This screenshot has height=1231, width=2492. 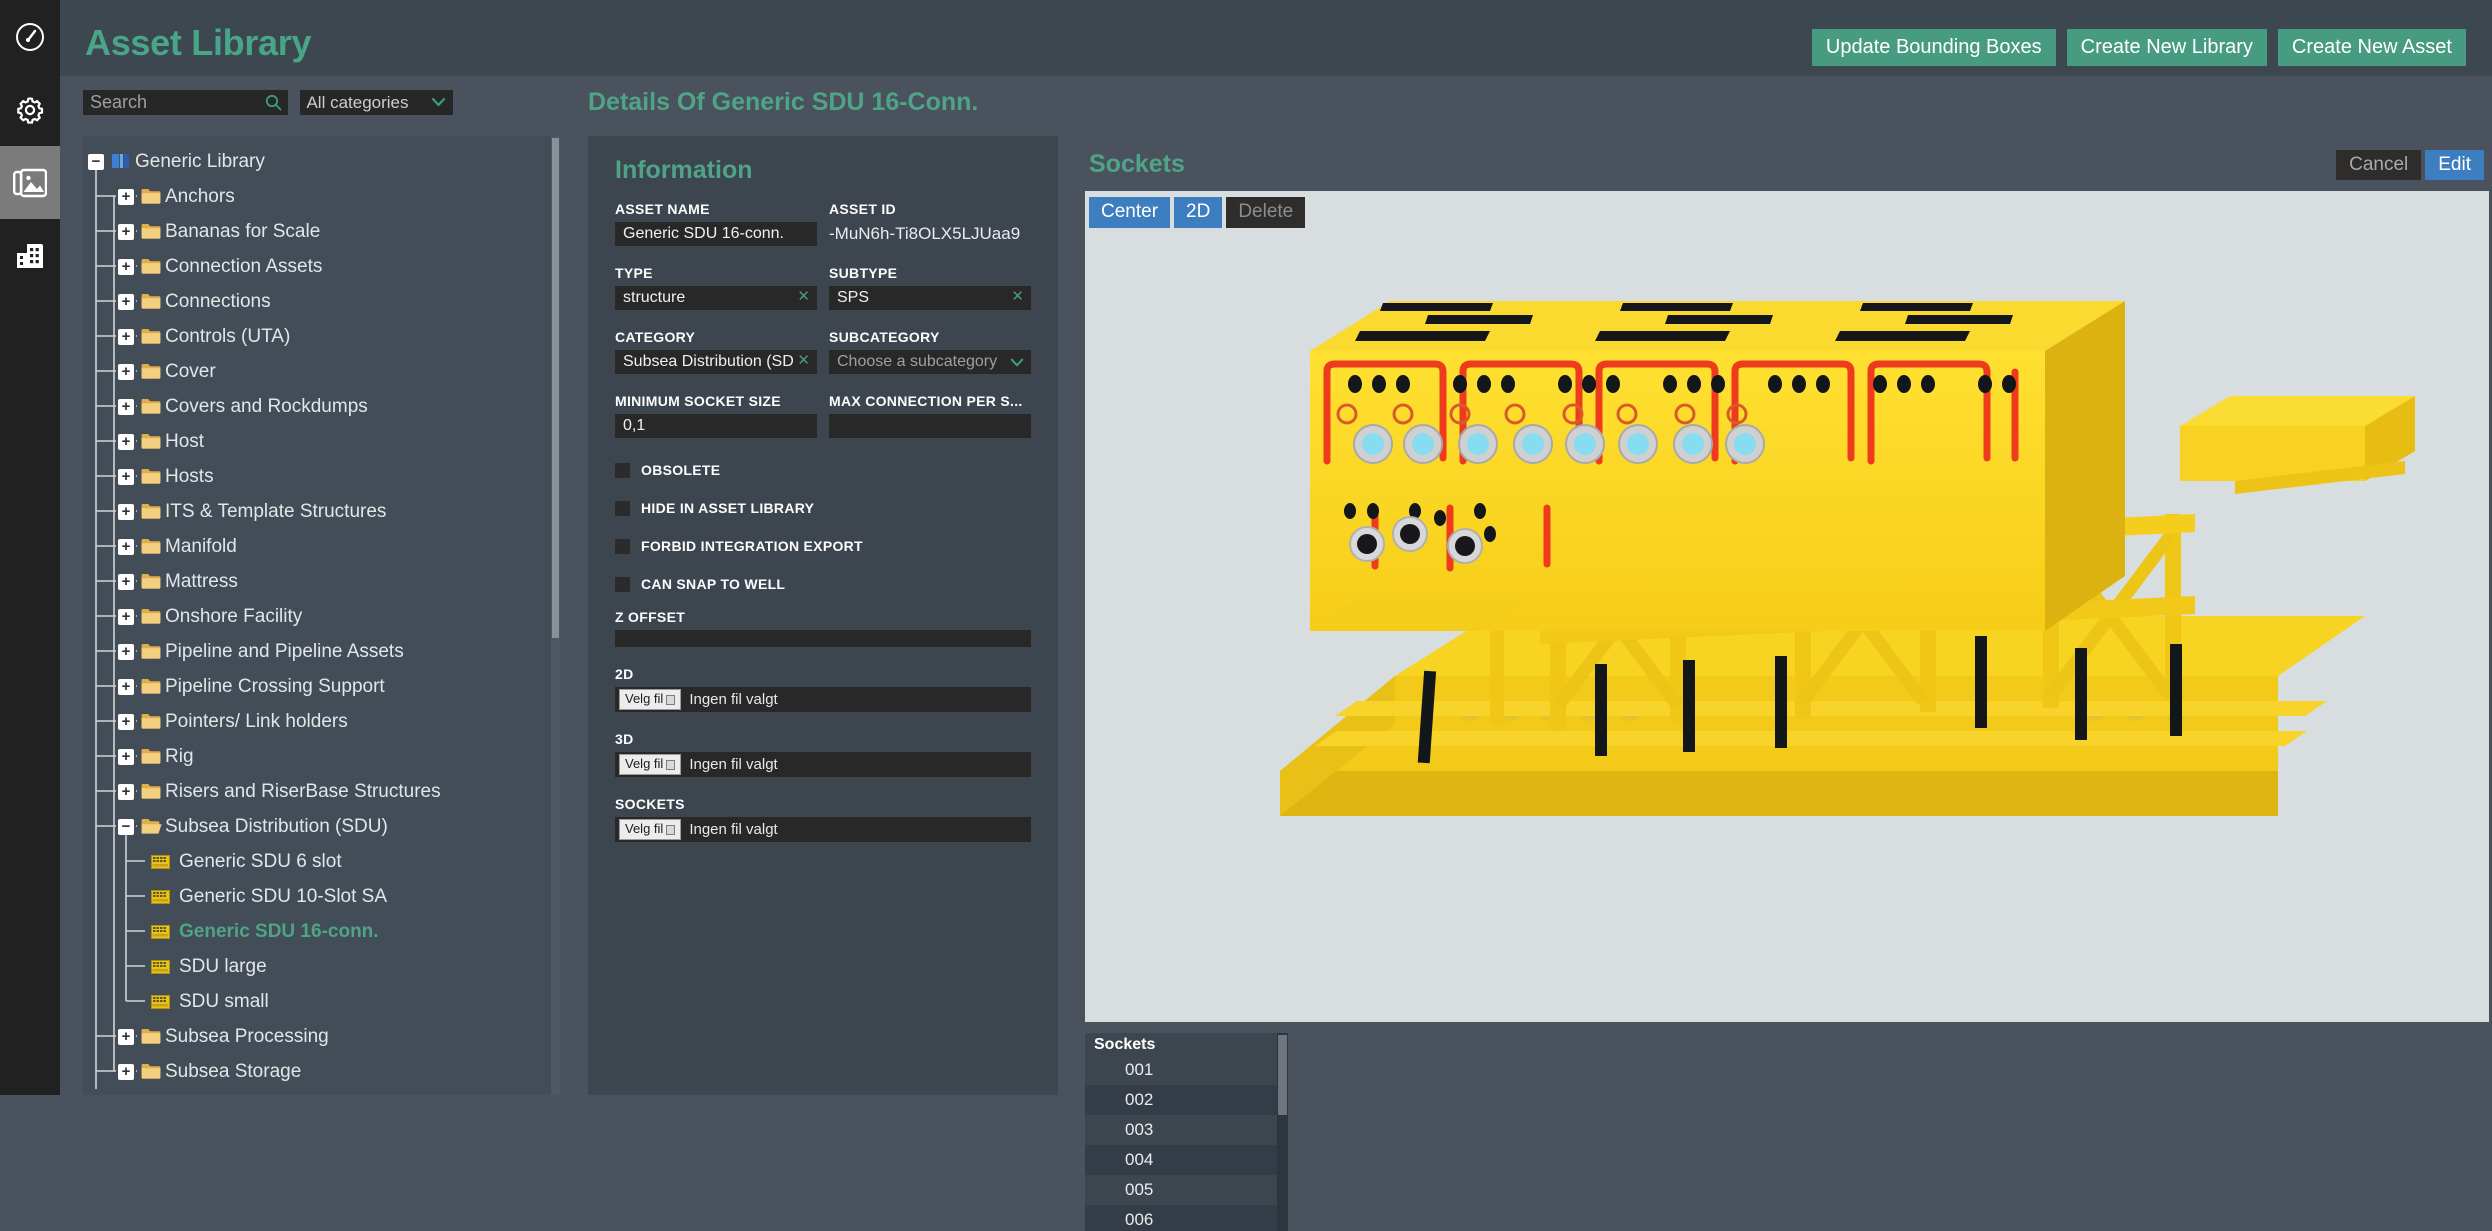 I want to click on tree-scrollbar-thumb, so click(x=555, y=388).